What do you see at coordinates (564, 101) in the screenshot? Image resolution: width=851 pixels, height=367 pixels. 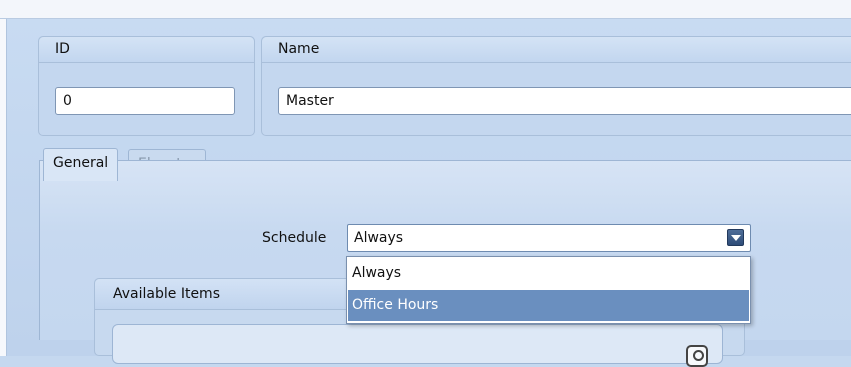 I see `name-input: Master` at bounding box center [564, 101].